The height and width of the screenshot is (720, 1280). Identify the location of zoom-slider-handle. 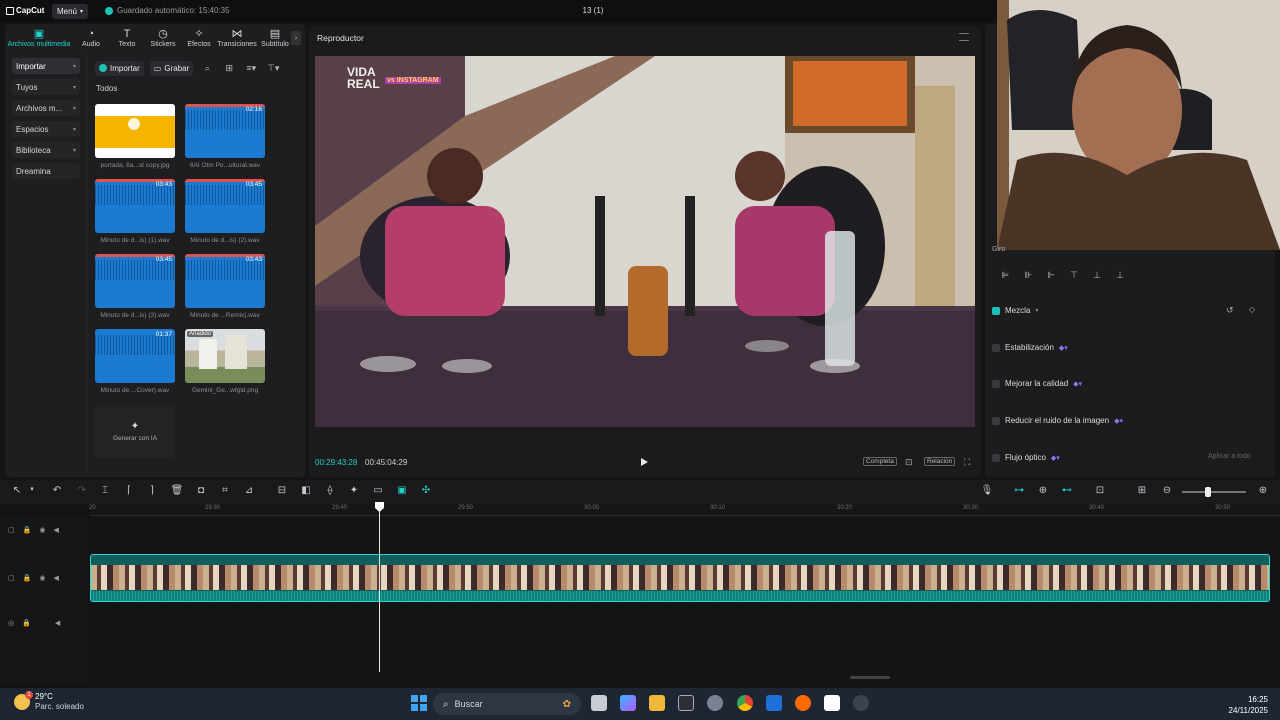
(1208, 492).